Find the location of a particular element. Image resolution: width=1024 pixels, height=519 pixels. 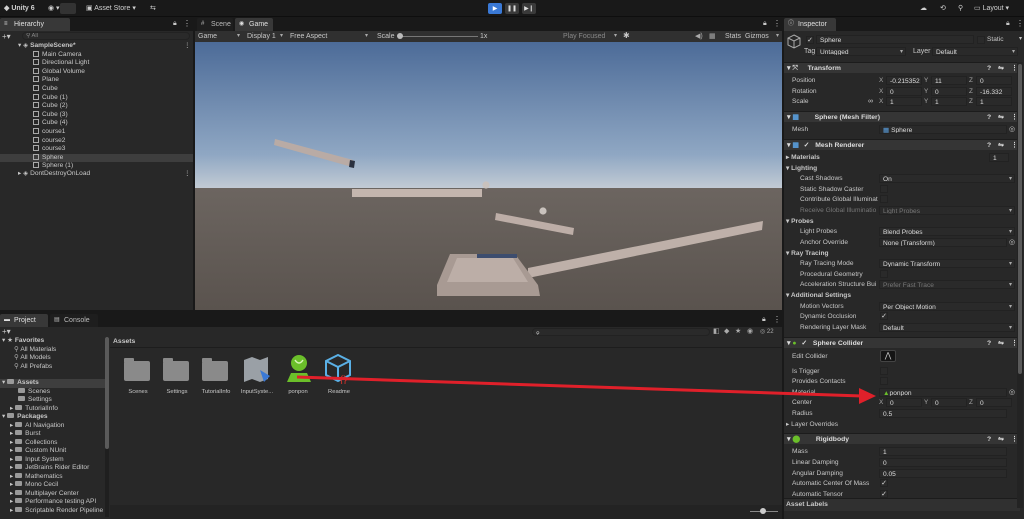

cloud-dropdown is located at coordinates (68, 8).